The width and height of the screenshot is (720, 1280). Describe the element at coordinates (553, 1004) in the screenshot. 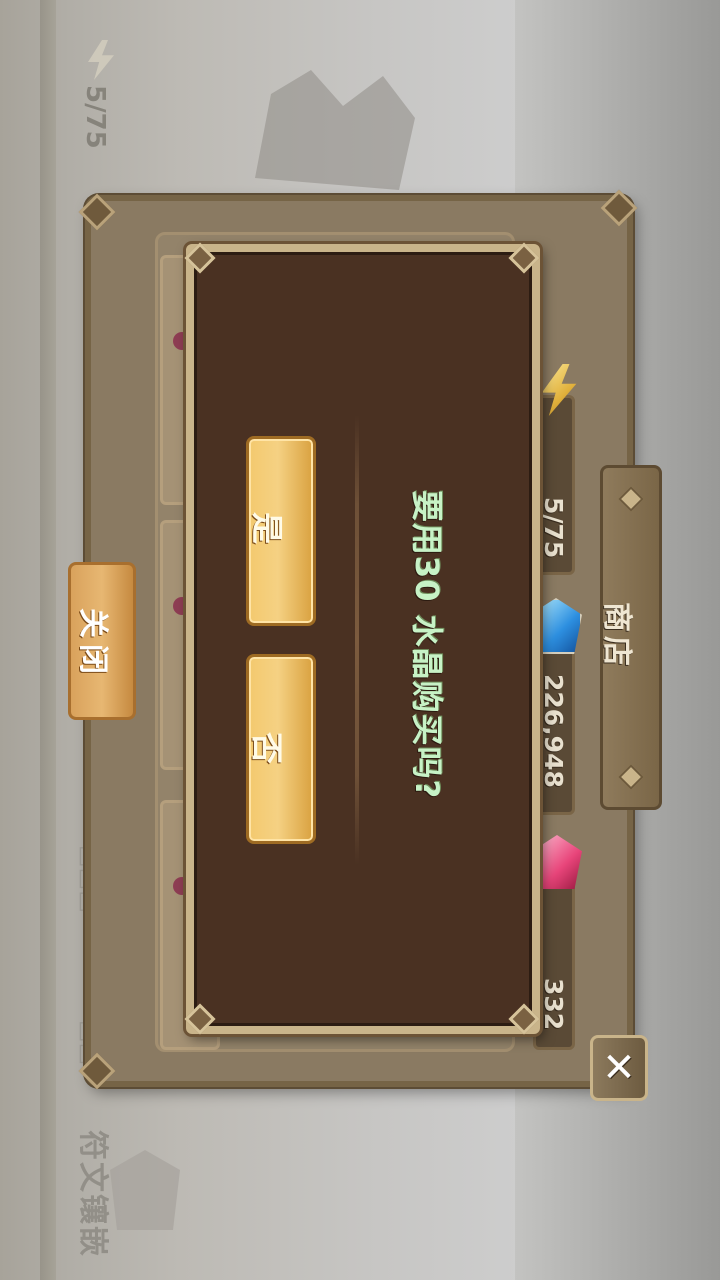

I see `gem-count: 332` at that location.